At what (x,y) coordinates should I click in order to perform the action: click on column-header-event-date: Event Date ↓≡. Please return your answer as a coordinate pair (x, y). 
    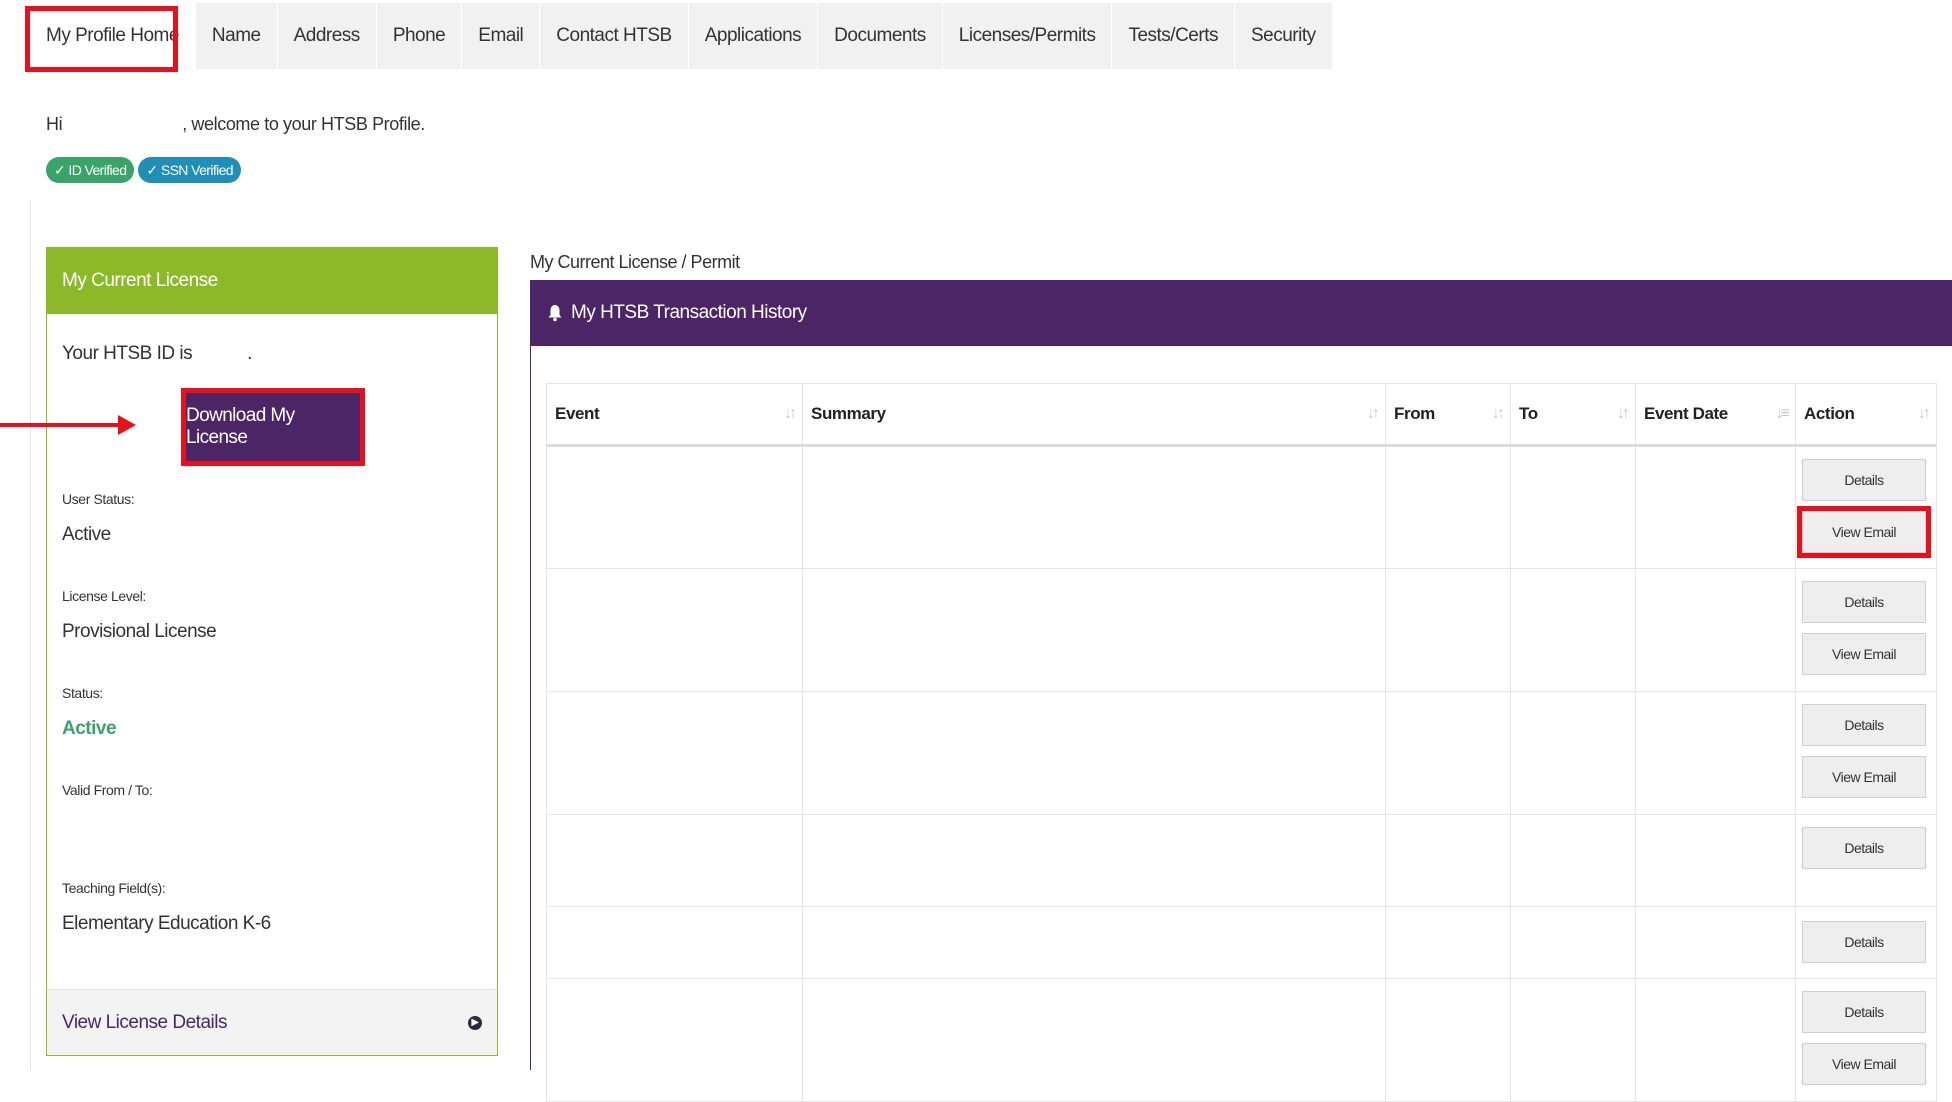
    Looking at the image, I should click on (1715, 415).